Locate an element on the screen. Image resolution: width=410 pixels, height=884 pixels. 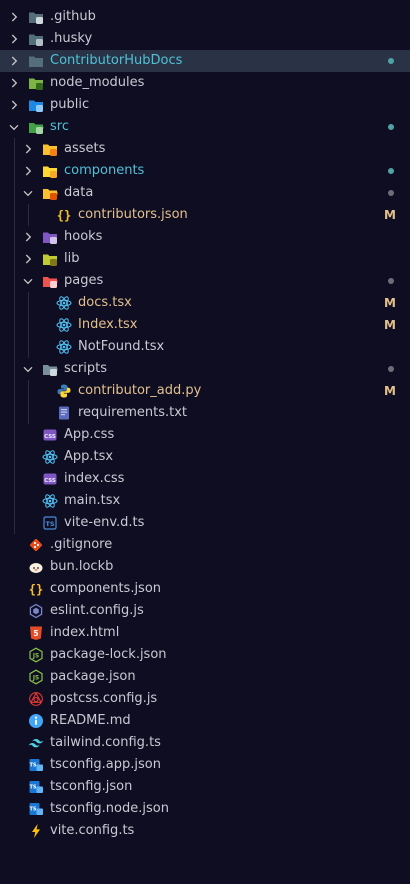
file-requirements-txt: requirements.txt is located at coordinates (205, 413).